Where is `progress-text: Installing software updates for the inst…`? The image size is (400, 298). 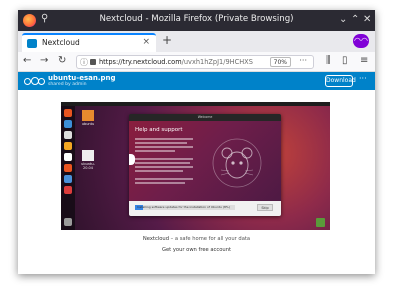
progress-text: Installing software updates for the inst… is located at coordinates (183, 207).